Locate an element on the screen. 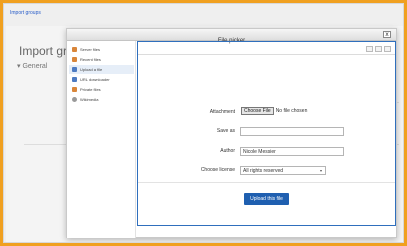 This screenshot has height=246, width=407. tree-view-icon is located at coordinates (387, 49).